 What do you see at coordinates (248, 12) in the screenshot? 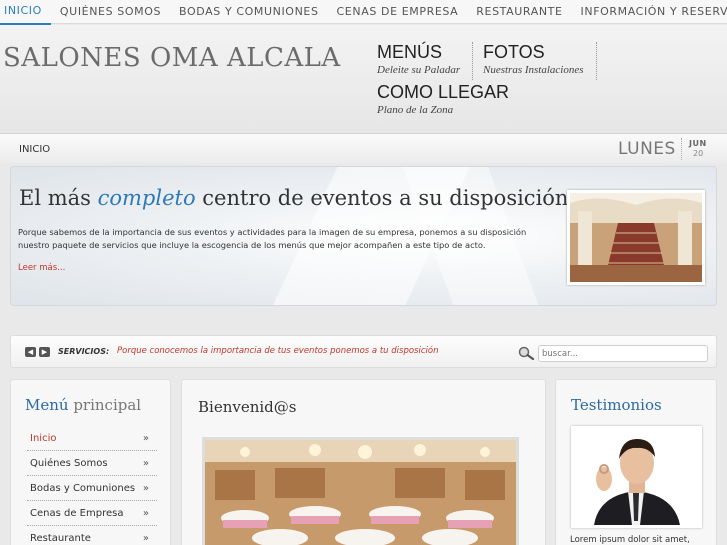
I see `nav-item-bodas-comuniones: BODAS Y COMUNIONES` at bounding box center [248, 12].